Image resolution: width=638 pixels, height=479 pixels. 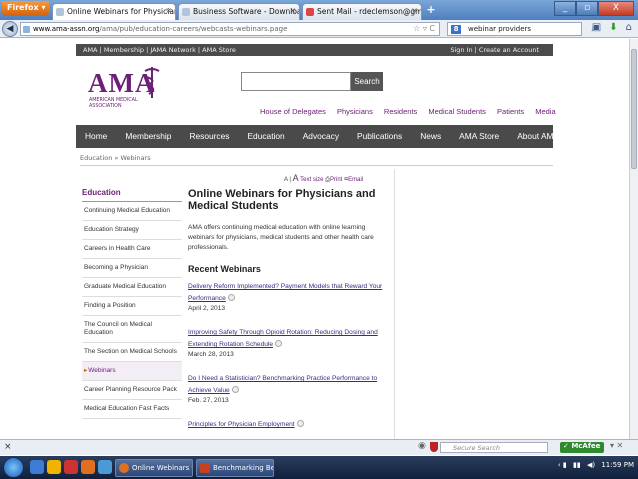 What do you see at coordinates (114, 11) in the screenshot?
I see `tab-ama-webinars: Online Webinars for Physicians and ... ×` at bounding box center [114, 11].